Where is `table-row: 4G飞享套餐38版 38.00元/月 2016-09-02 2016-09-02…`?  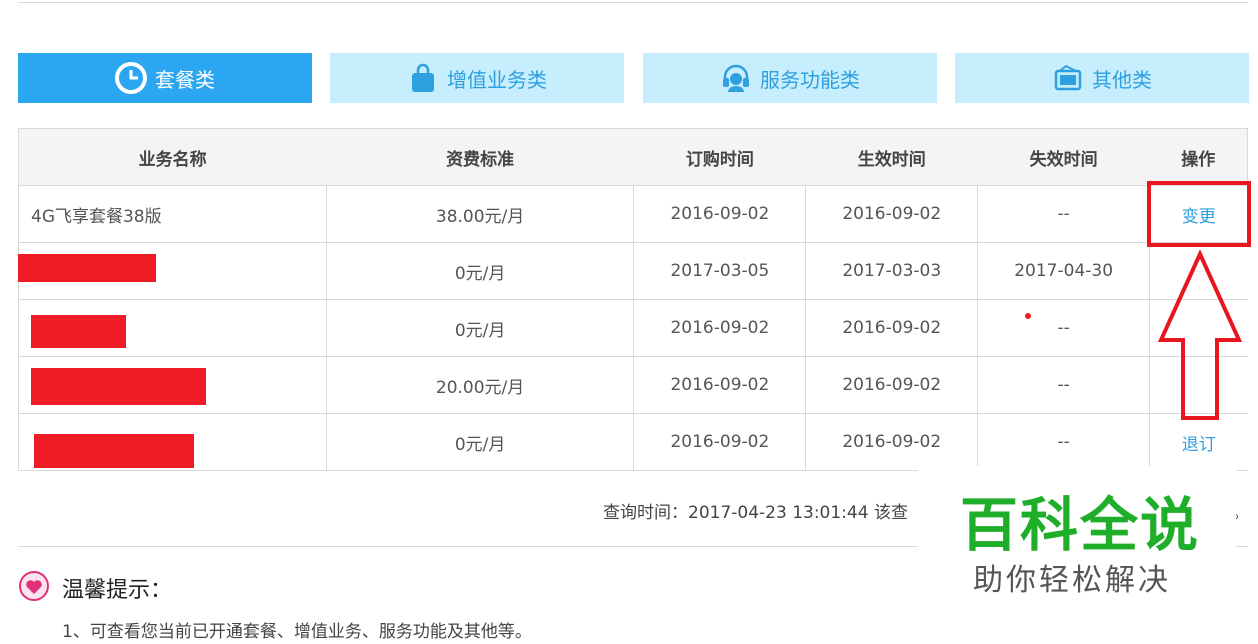 table-row: 4G飞享套餐38版 38.00元/月 2016-09-02 2016-09-02… is located at coordinates (633, 214).